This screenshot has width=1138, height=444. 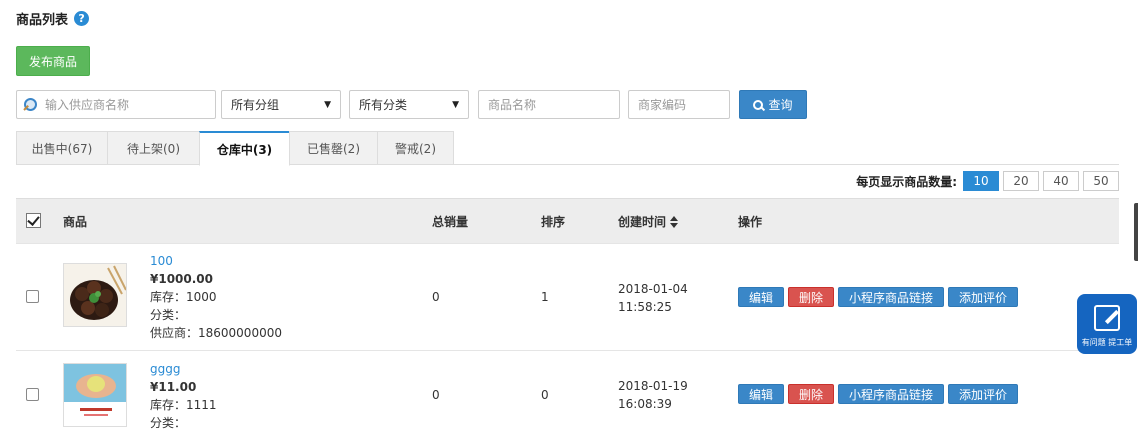 What do you see at coordinates (415, 148) in the screenshot?
I see `tab-warning: 警戒(2)` at bounding box center [415, 148].